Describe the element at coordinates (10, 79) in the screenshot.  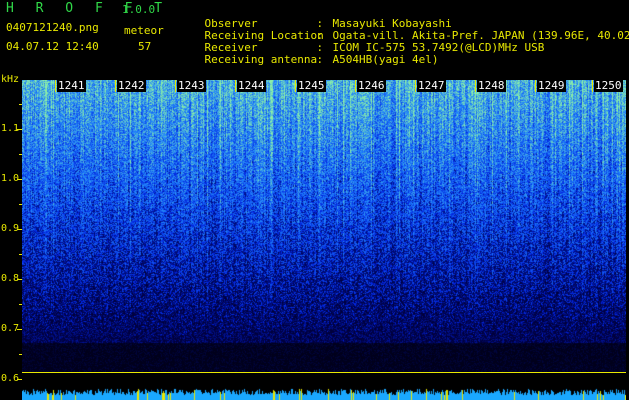
I see `frequency-unit-label: kHz` at that location.